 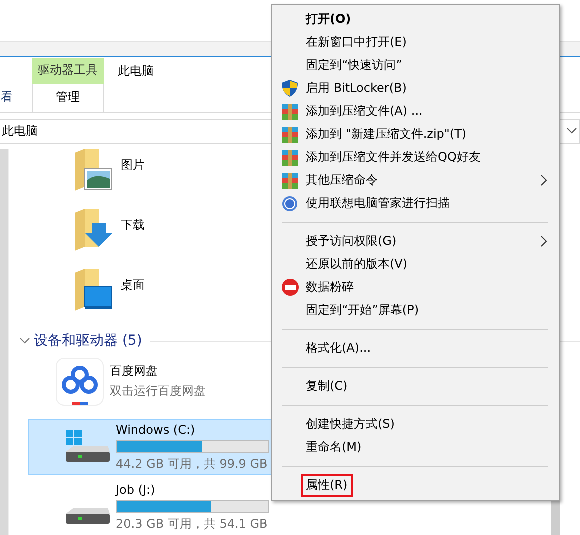 I want to click on menu-item: 数据粉碎, so click(x=415, y=287).